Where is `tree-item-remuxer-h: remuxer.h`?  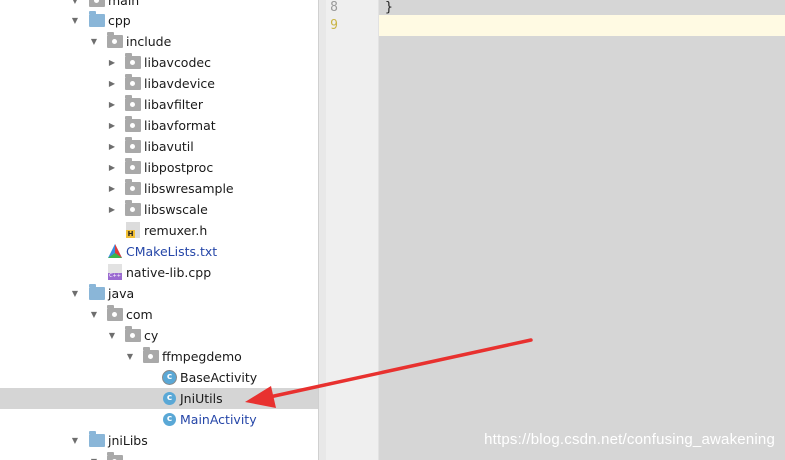 tree-item-remuxer-h: remuxer.h is located at coordinates (159, 230).